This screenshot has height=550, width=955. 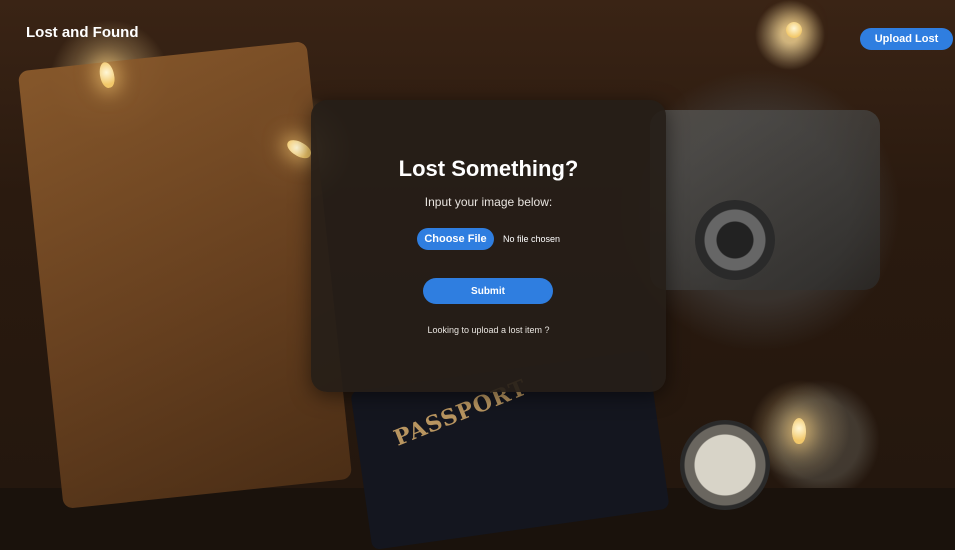 What do you see at coordinates (735, 240) in the screenshot?
I see `background-camera-lens` at bounding box center [735, 240].